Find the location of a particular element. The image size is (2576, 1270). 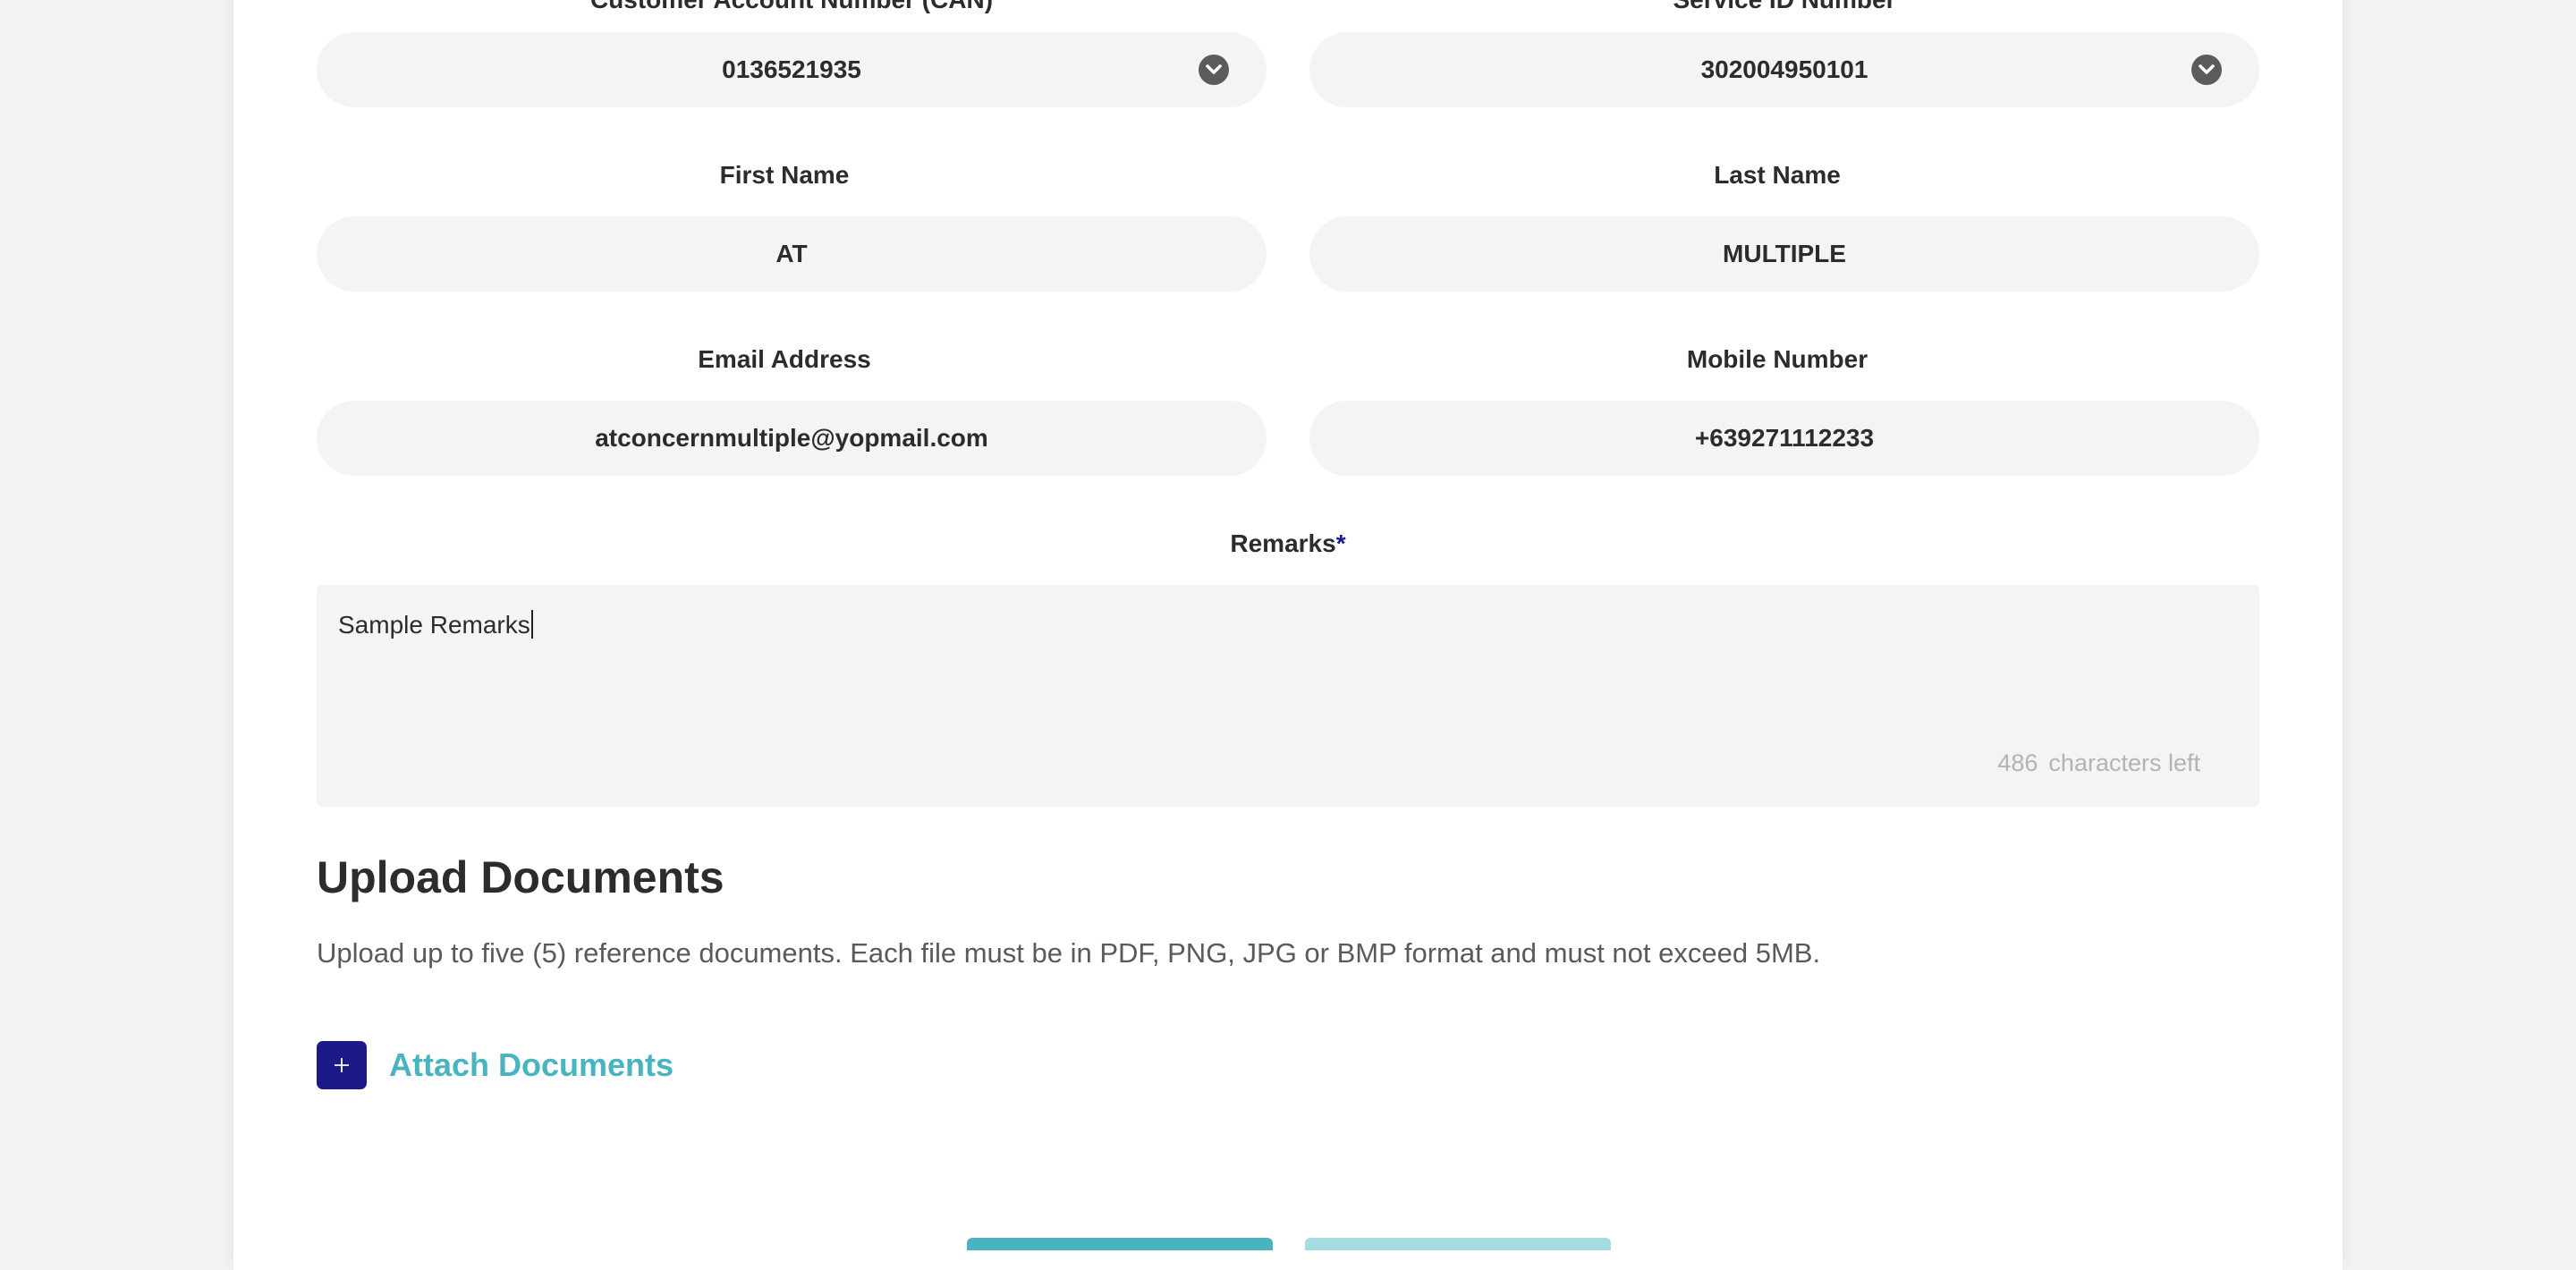

can-label: Customer Account Number (CAN) is located at coordinates (792, 7).